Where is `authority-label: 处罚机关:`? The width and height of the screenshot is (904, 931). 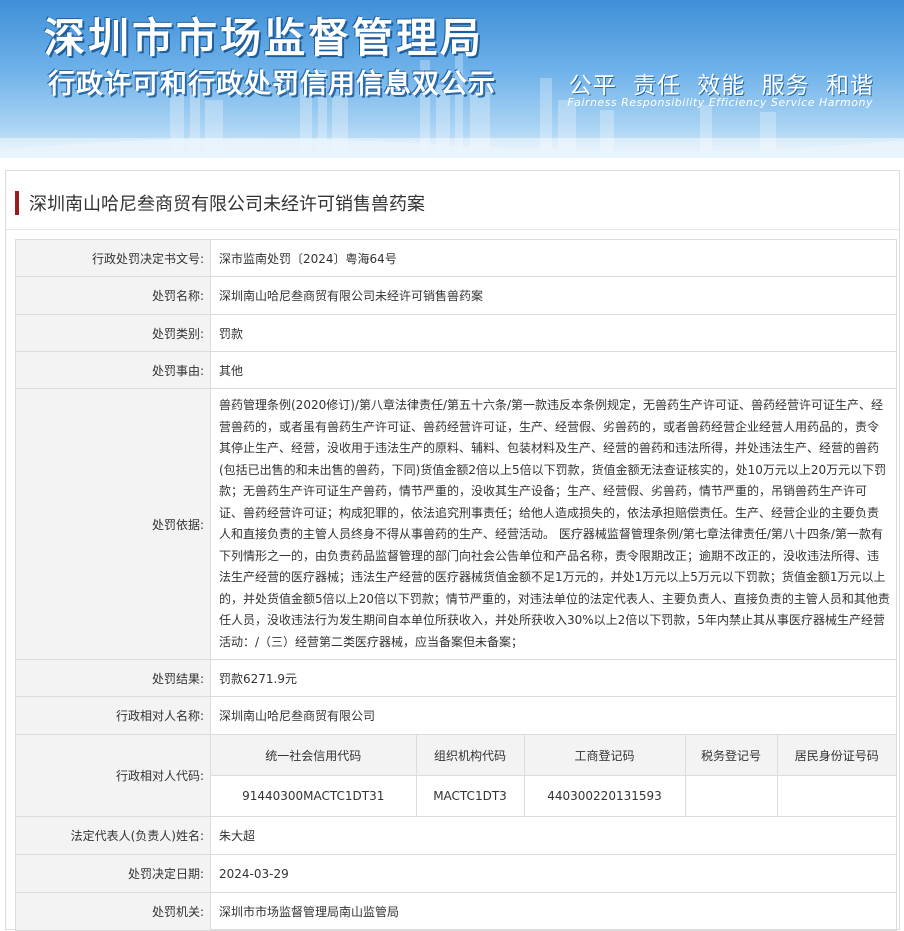
authority-label: 处罚机关: is located at coordinates (113, 911).